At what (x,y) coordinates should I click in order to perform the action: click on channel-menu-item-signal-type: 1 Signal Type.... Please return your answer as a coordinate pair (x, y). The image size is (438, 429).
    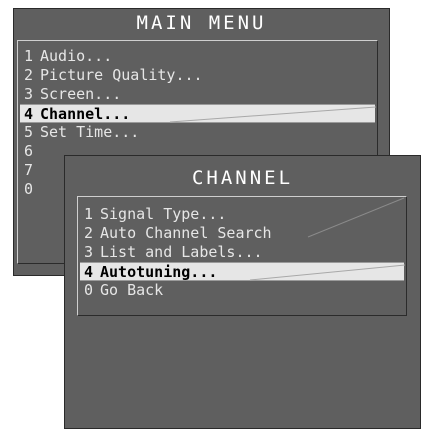
    Looking at the image, I should click on (242, 214).